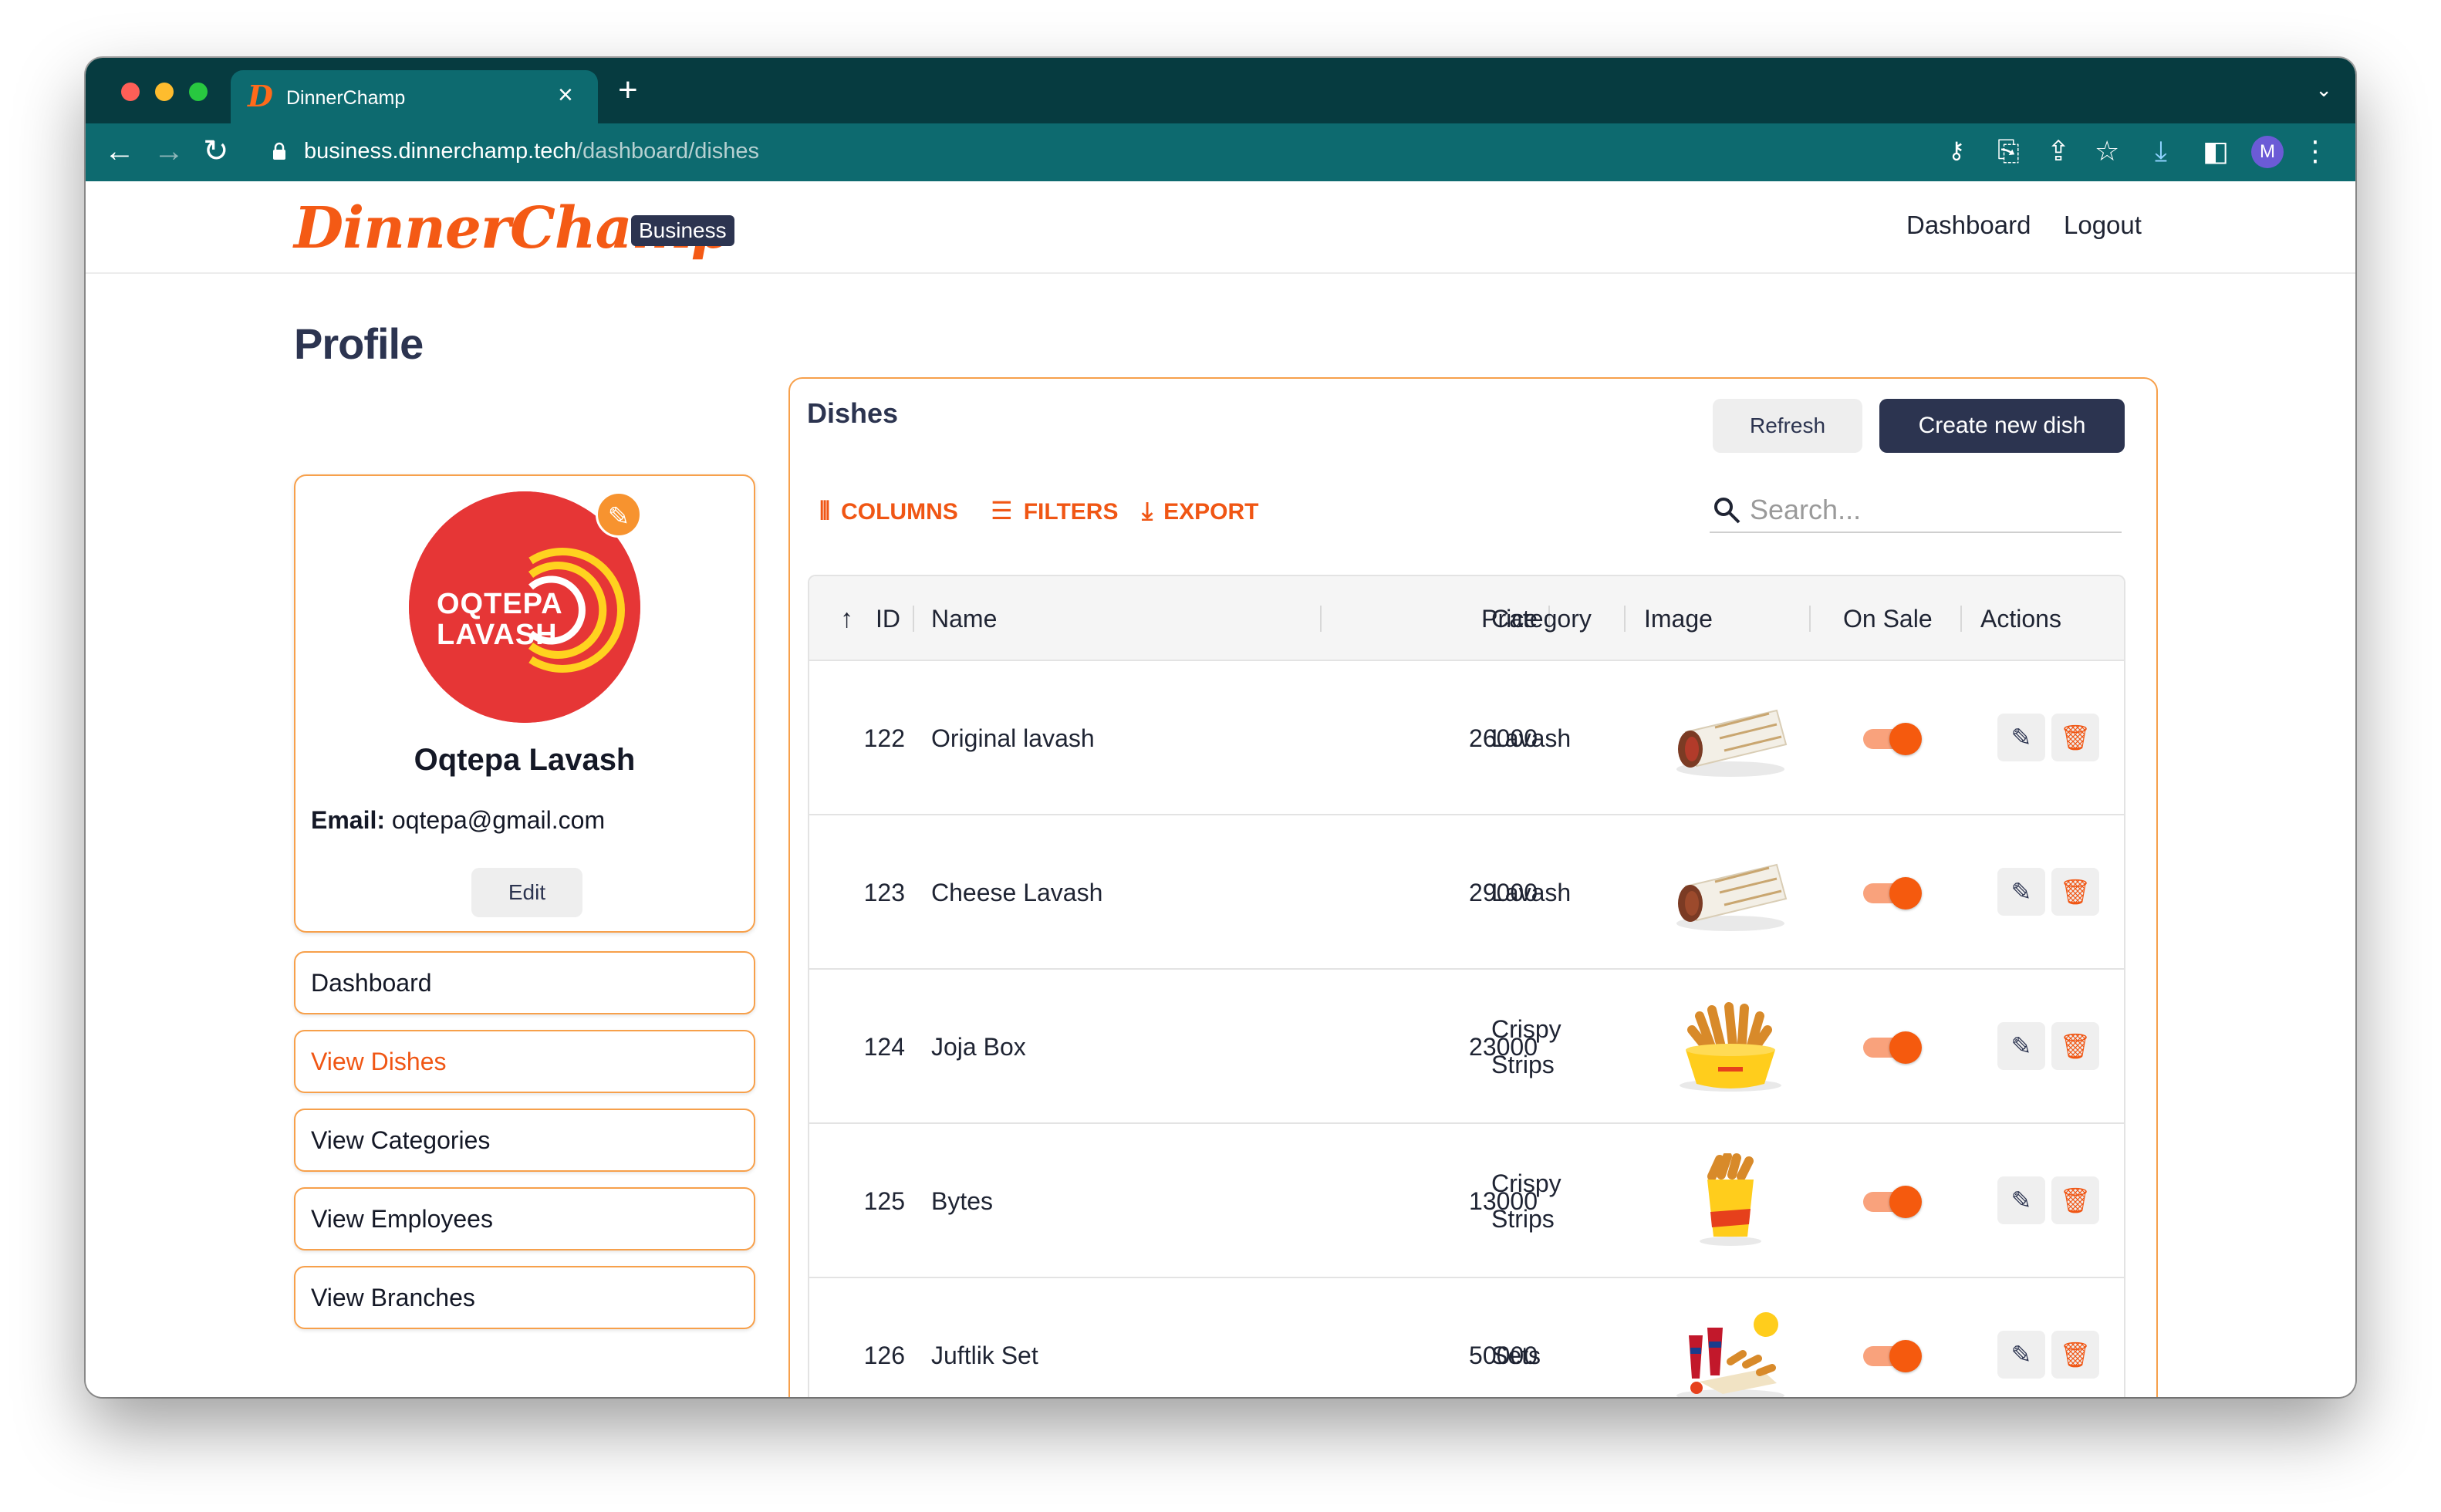 The image size is (2441, 1512). What do you see at coordinates (524, 1061) in the screenshot?
I see `sidebar-item-view-dishes: View Dishes` at bounding box center [524, 1061].